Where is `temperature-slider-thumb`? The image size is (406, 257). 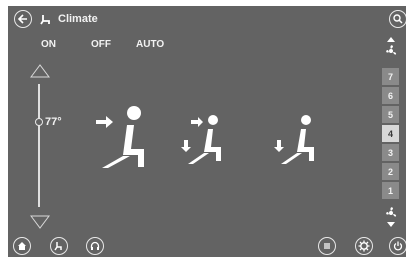 temperature-slider-thumb is located at coordinates (39, 122).